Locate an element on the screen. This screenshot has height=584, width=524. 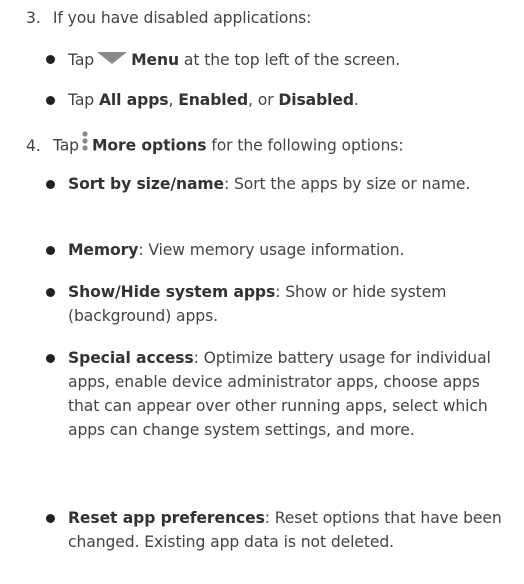
all-apps-label: All apps is located at coordinates (133, 100).